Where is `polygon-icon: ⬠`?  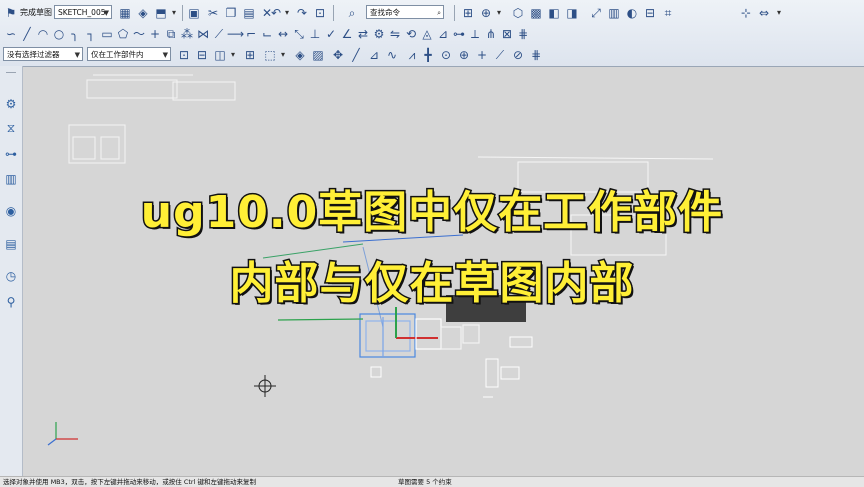 polygon-icon: ⬠ is located at coordinates (123, 34).